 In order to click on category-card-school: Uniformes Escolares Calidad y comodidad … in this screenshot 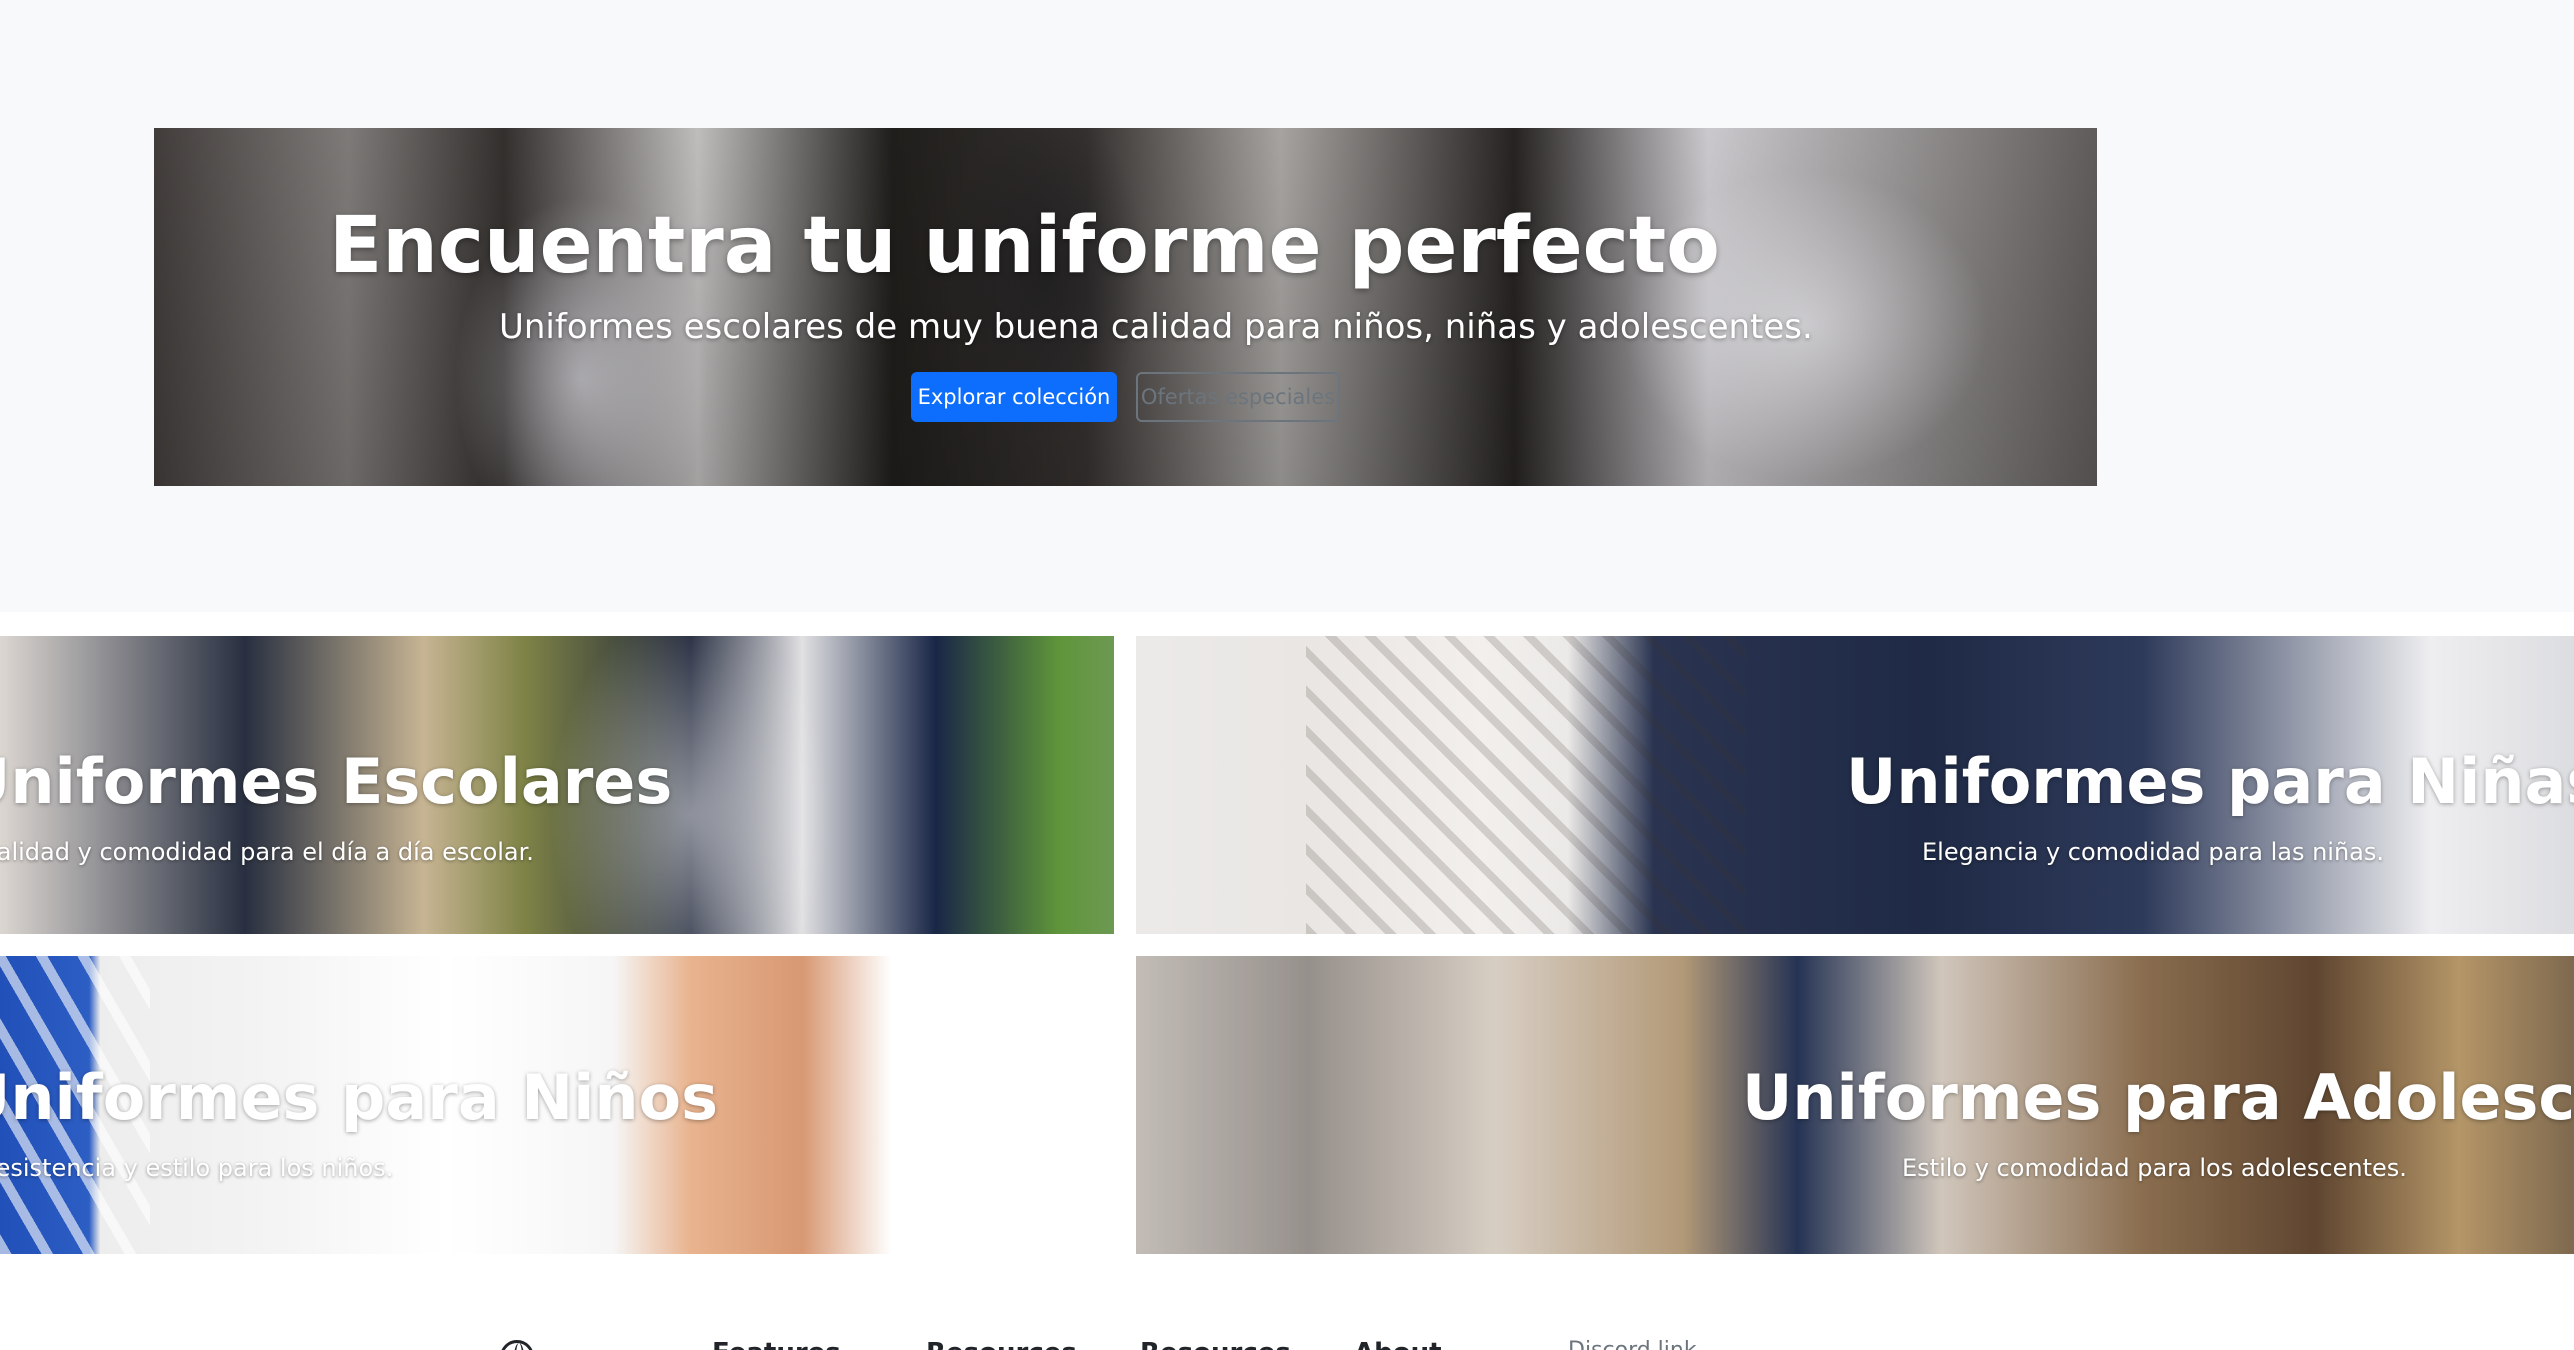, I will do `click(557, 785)`.